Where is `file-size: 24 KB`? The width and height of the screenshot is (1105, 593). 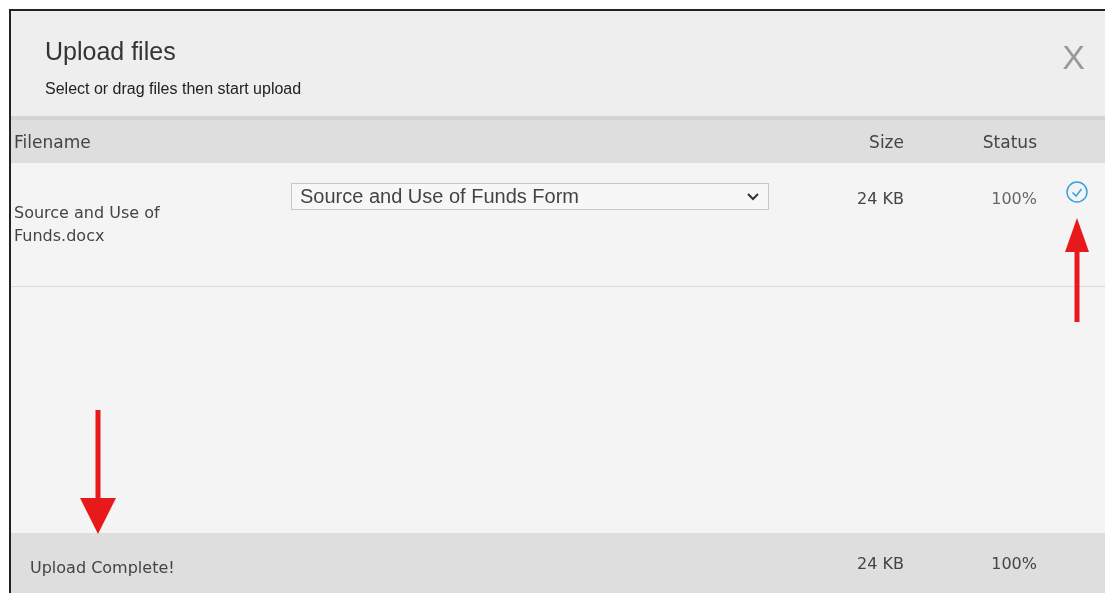
file-size: 24 KB is located at coordinates (880, 199).